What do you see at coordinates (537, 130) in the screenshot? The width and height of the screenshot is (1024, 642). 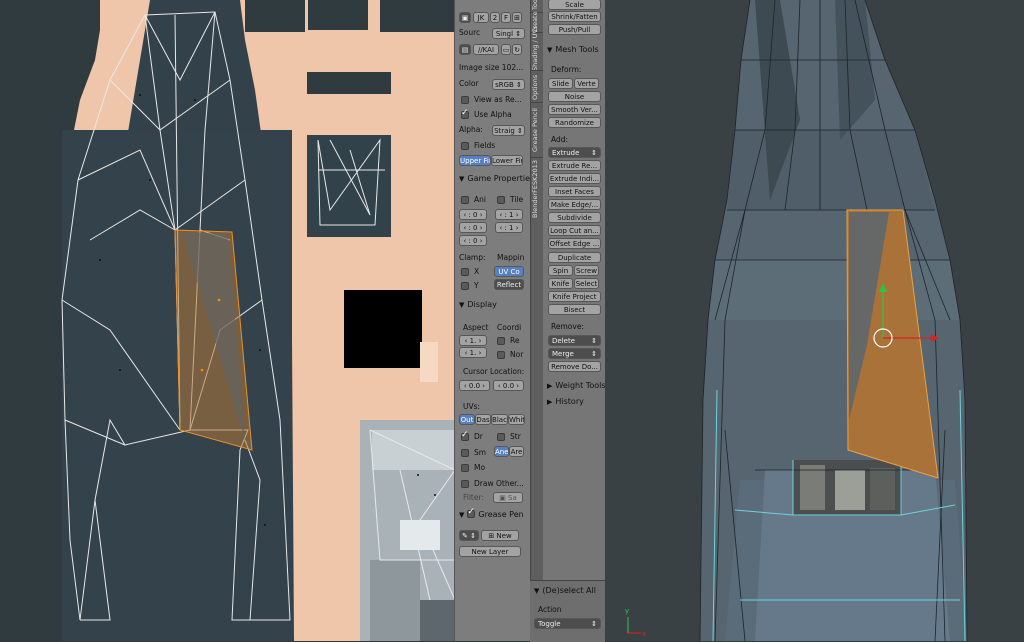 I see `tab-grease-pencil: Grease Pencil` at bounding box center [537, 130].